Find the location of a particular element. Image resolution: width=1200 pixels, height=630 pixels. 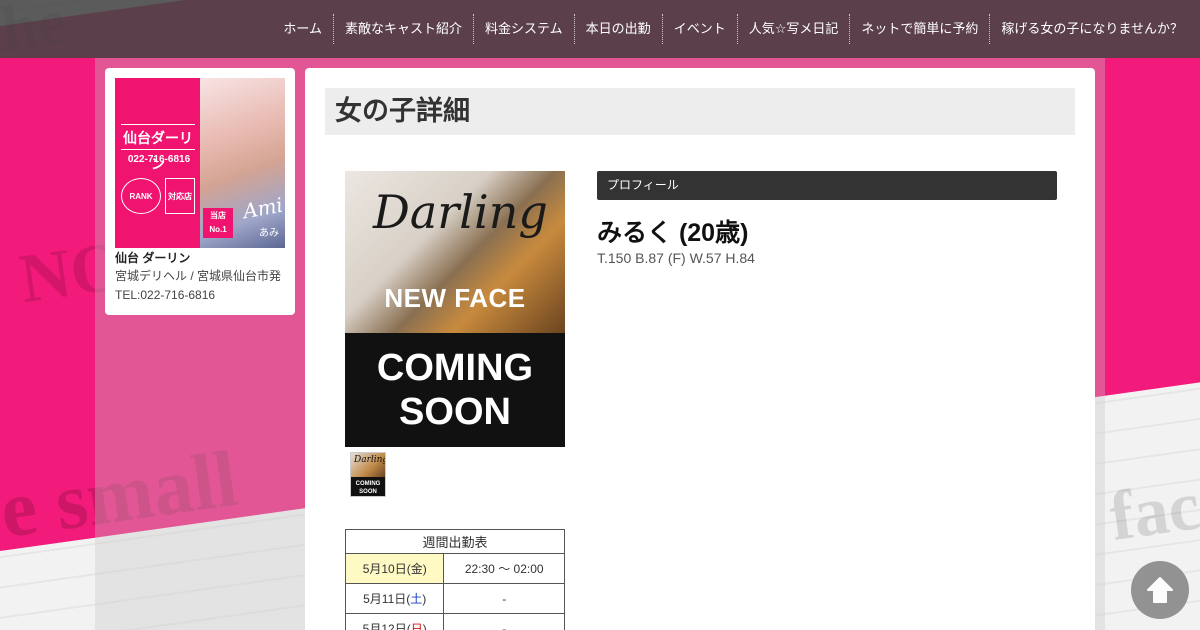

thumb-coming: COMING is located at coordinates (368, 484).